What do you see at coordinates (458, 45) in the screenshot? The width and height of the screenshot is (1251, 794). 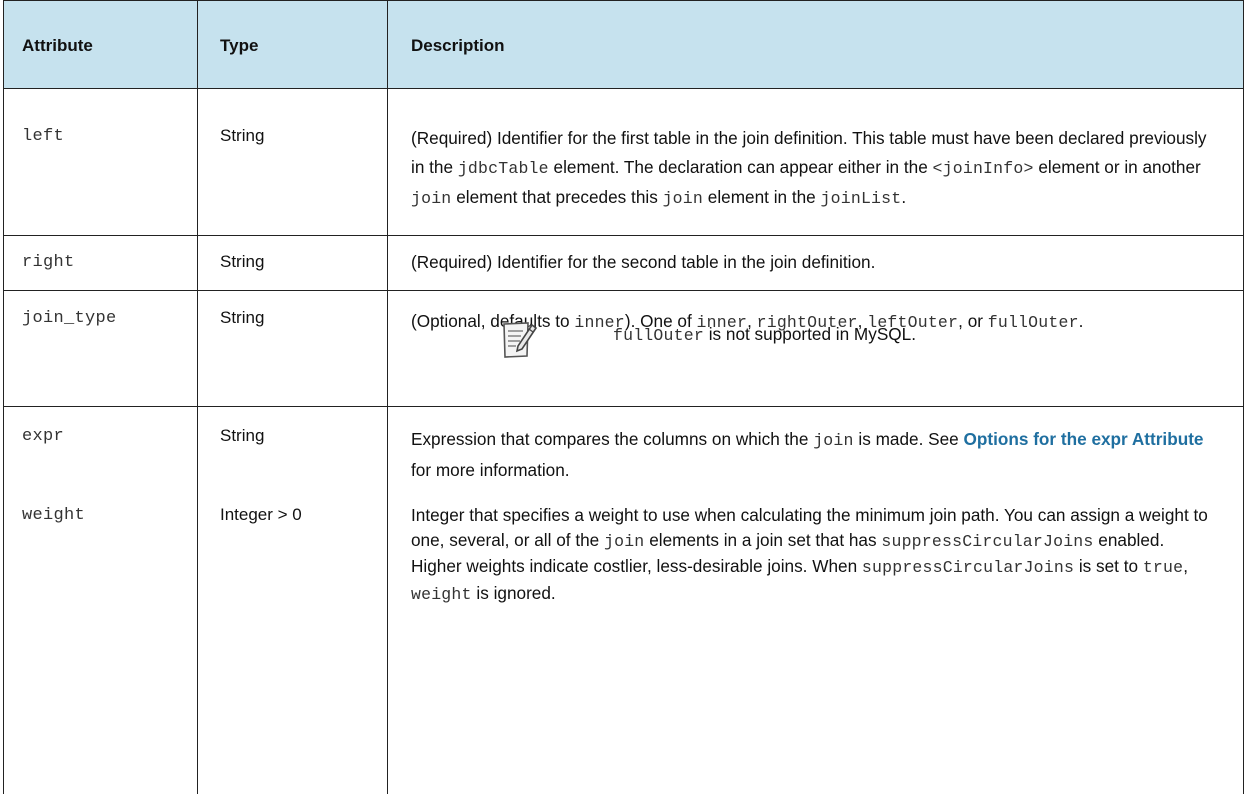 I see `header-description: Description` at bounding box center [458, 45].